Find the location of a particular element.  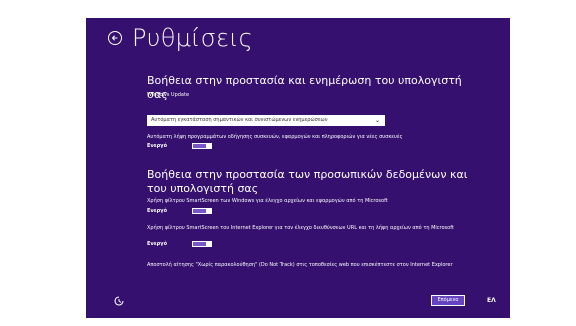

language-indicator: ΕΛ is located at coordinates (491, 300).